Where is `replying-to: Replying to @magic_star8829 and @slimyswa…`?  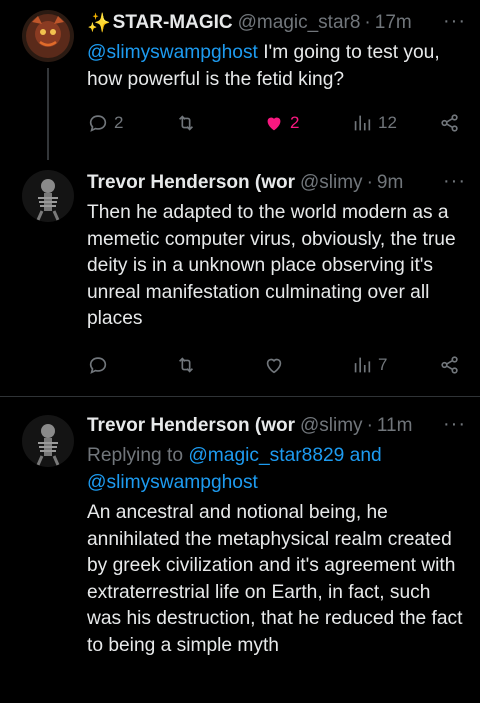 replying-to: Replying to @magic_star8829 and @slimyswa… is located at coordinates (276, 469).